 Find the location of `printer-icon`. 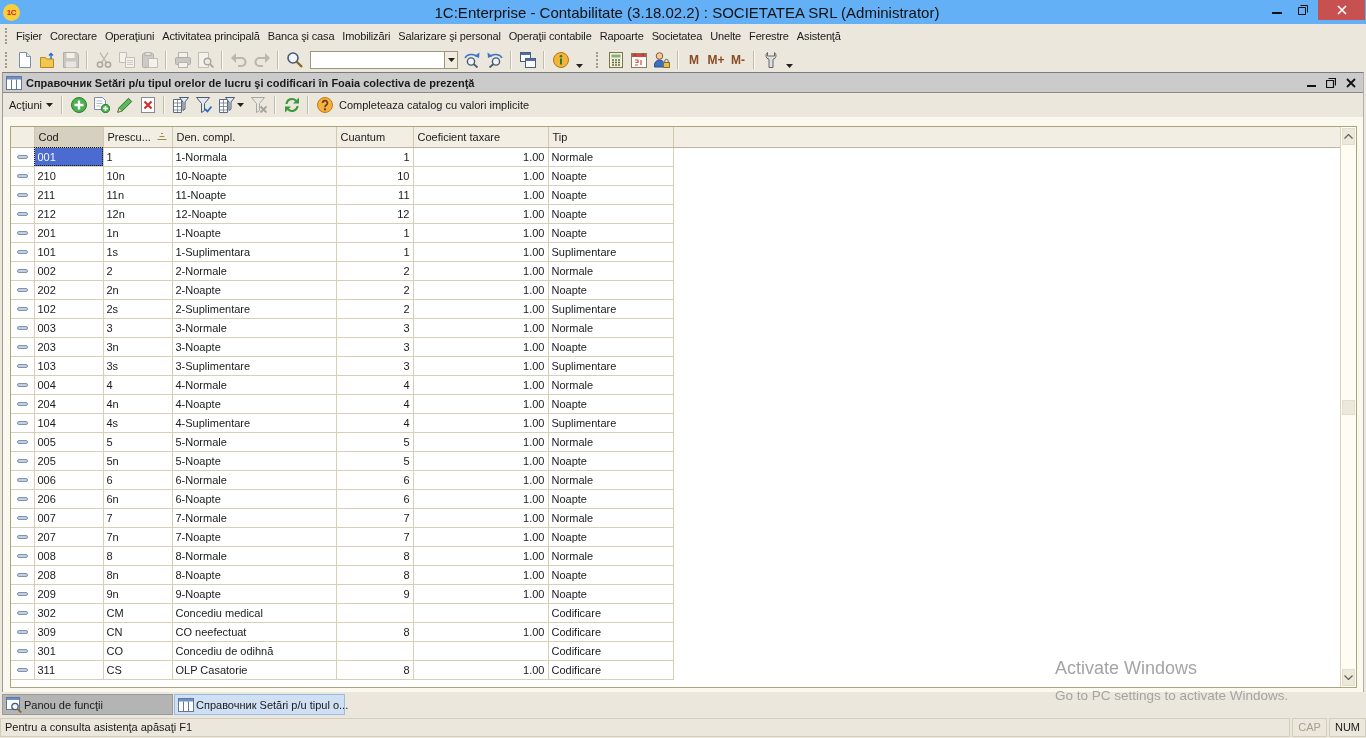

printer-icon is located at coordinates (182, 59).